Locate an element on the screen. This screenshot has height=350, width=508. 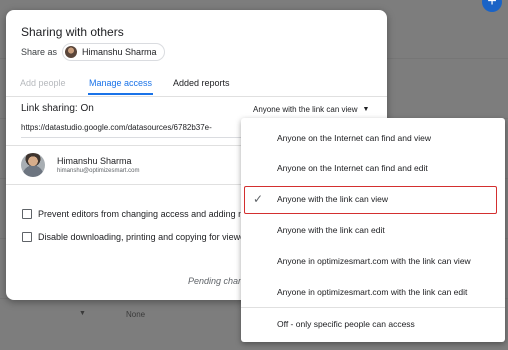
link-sharing-dropdown: Anyone with the link can view ▼ is located at coordinates (311, 109).